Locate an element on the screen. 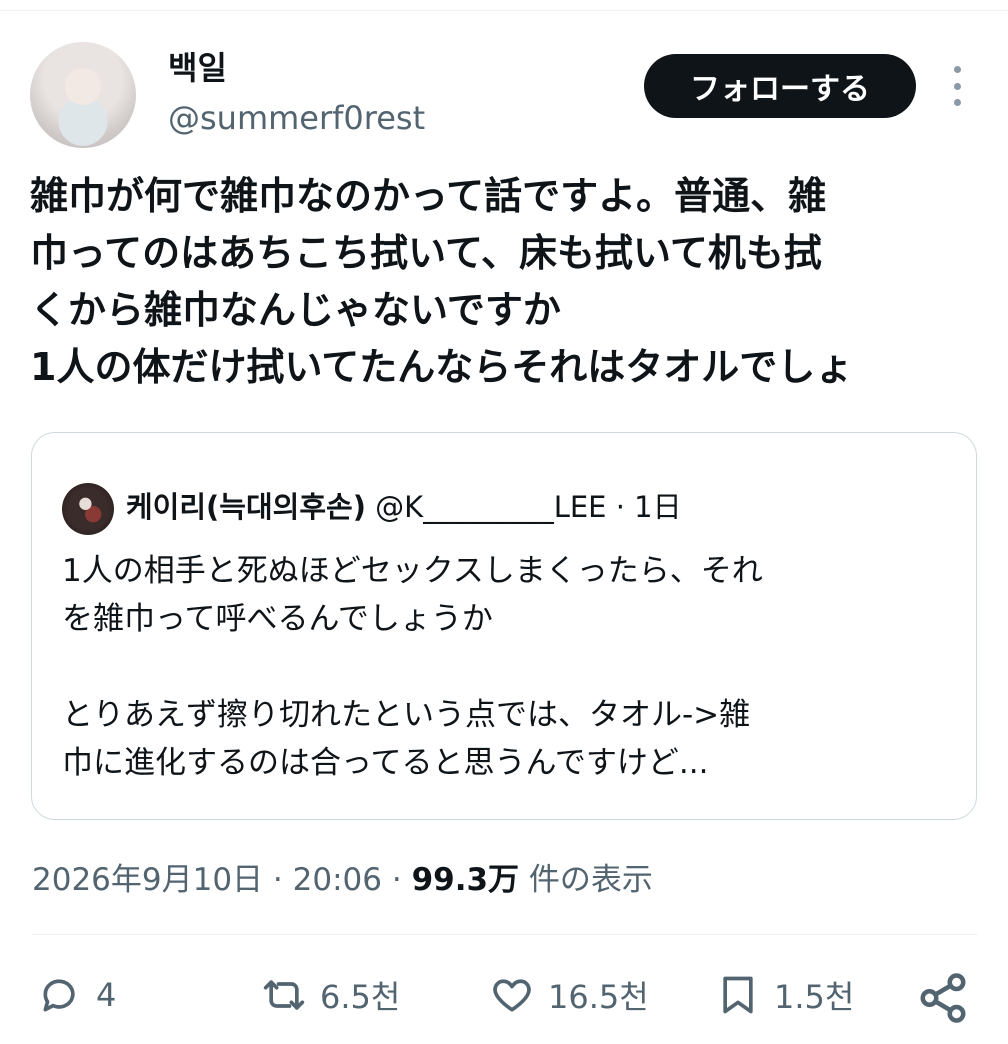  bookmark-button: 1.5천 is located at coordinates (785, 995).